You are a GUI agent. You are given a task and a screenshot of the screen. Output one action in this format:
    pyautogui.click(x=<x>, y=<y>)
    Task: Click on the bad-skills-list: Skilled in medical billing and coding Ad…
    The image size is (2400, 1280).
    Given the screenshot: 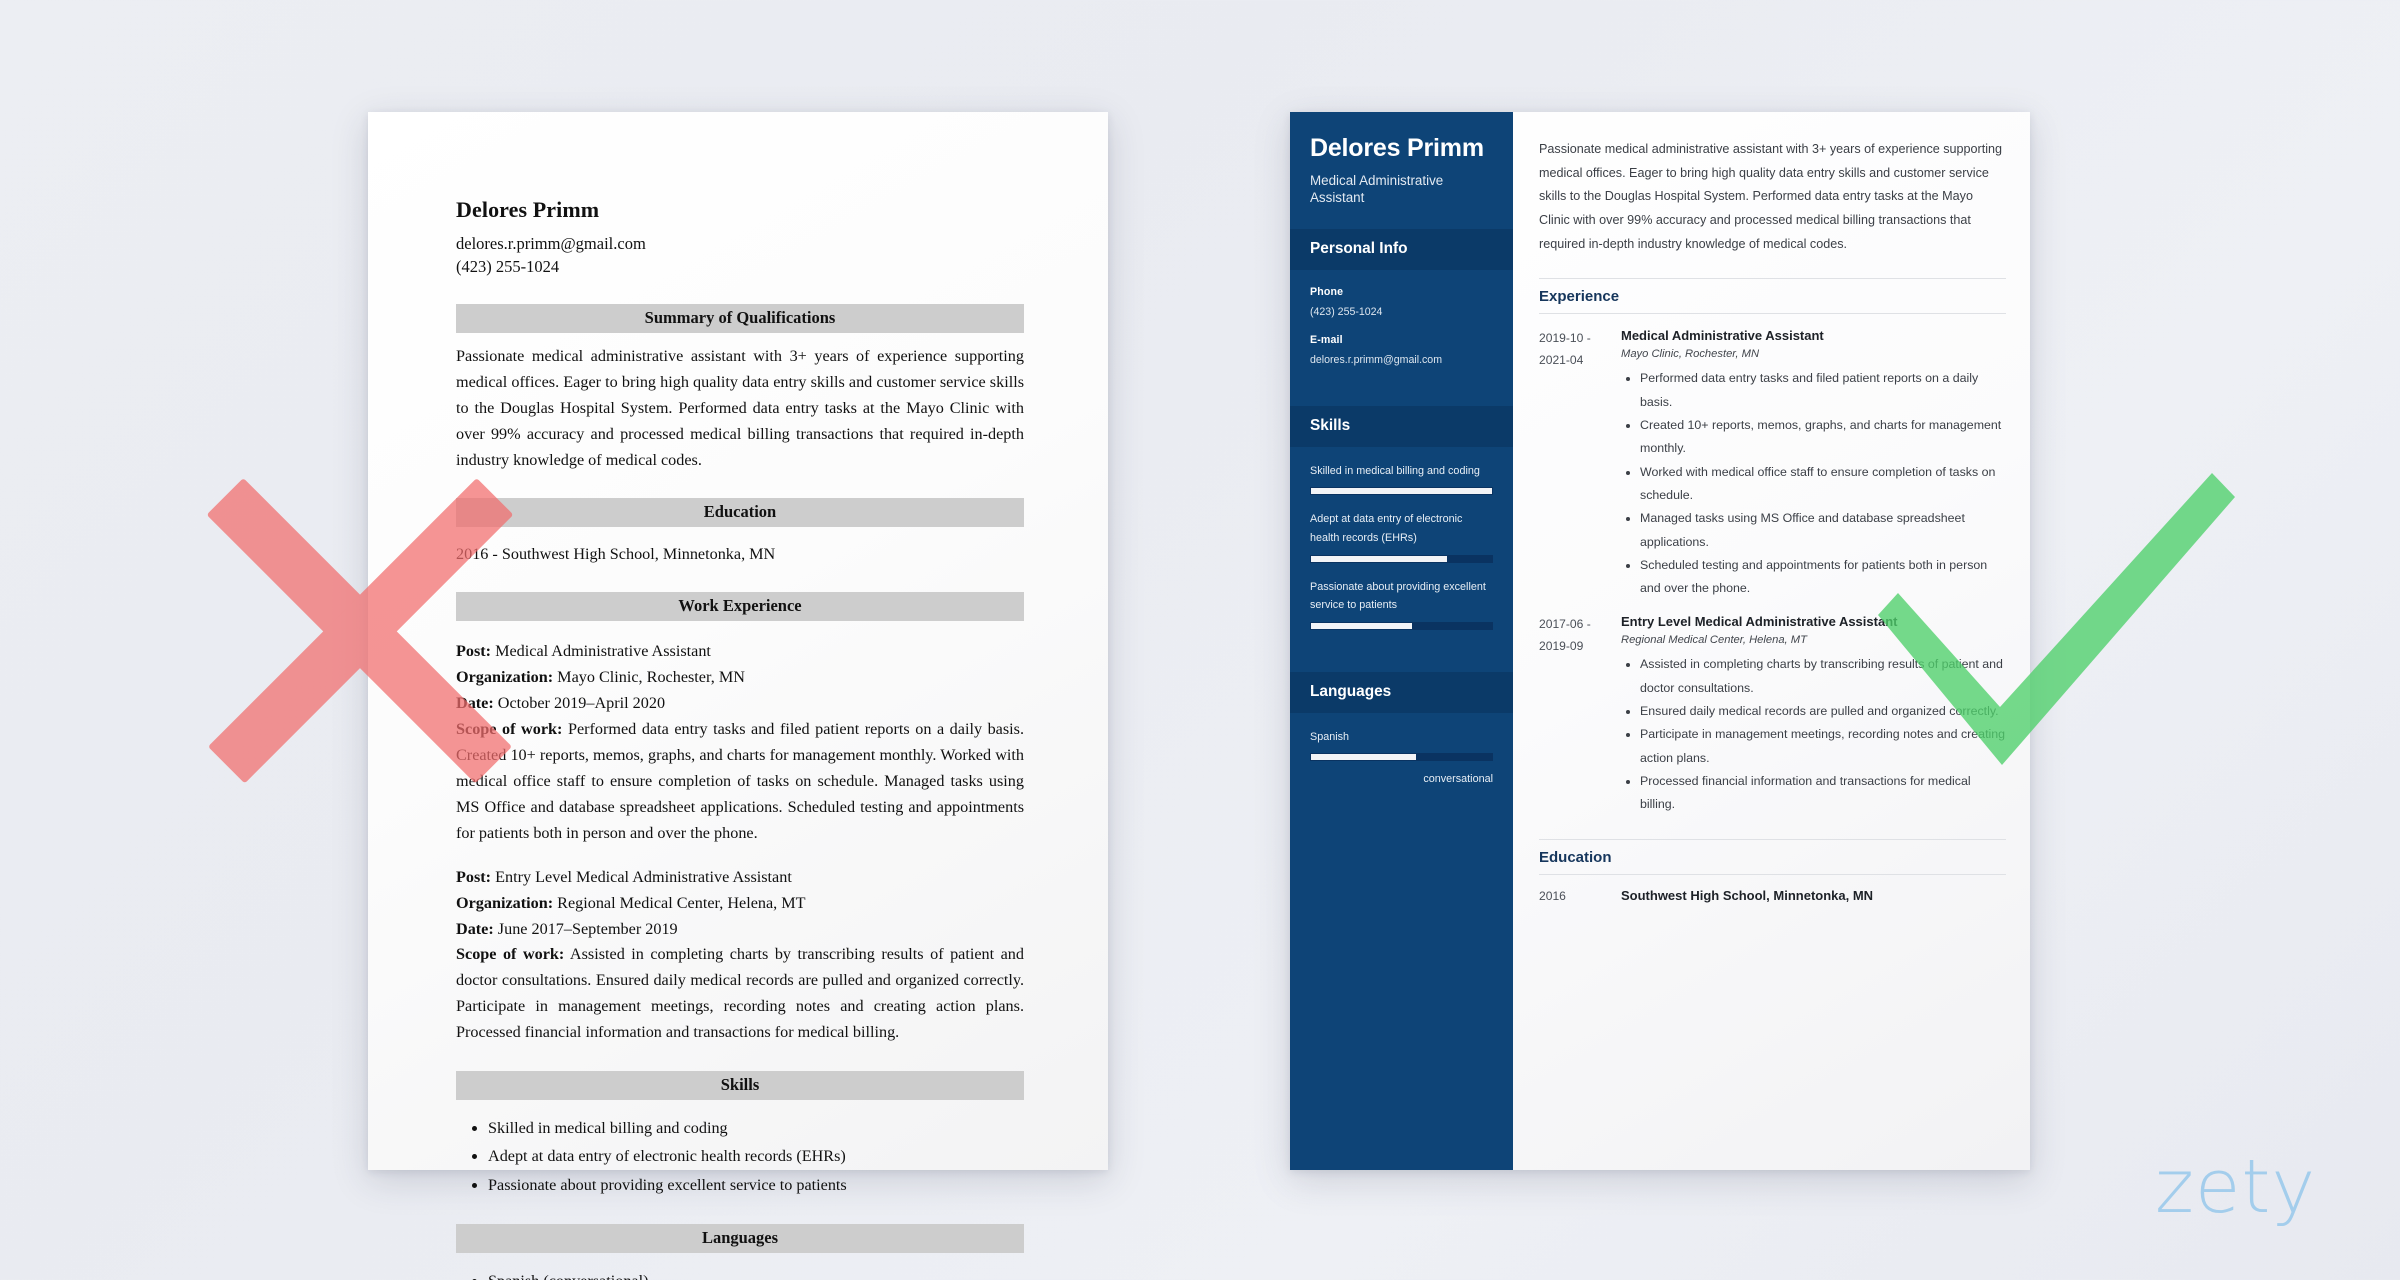 What is the action you would take?
    pyautogui.click(x=740, y=1156)
    